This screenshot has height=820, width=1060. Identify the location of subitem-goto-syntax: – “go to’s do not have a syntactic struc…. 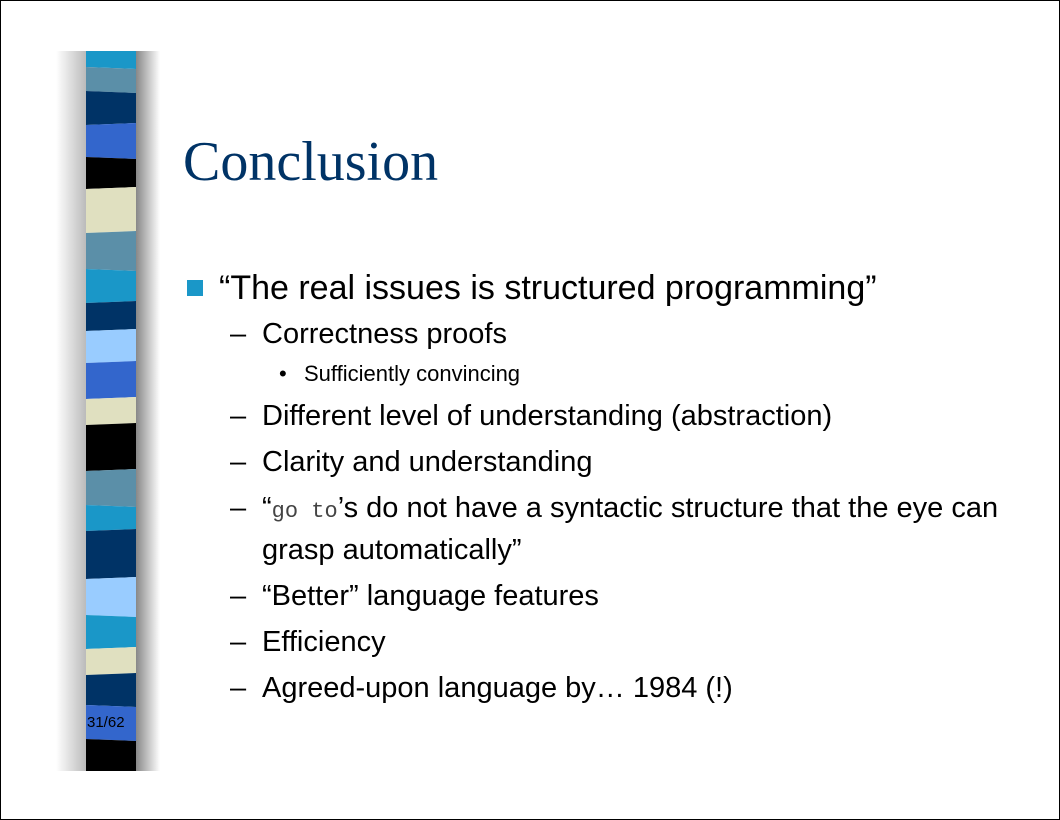
(602, 529).